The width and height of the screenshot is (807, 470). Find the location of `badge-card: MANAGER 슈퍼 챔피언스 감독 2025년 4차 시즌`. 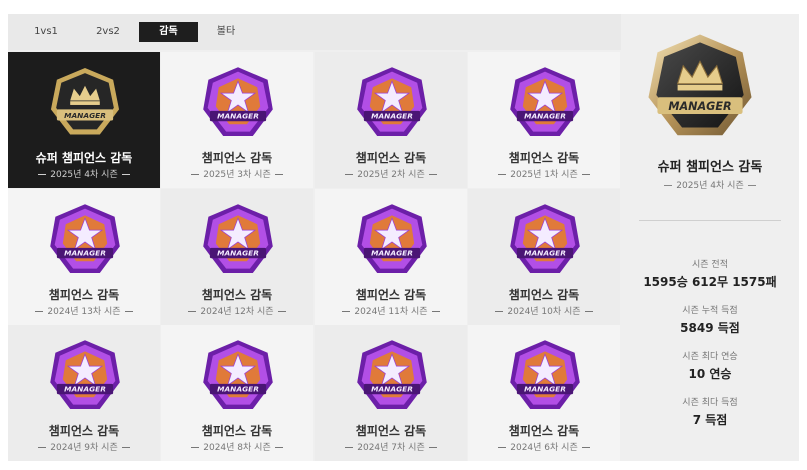

badge-card: MANAGER 슈퍼 챔피언스 감독 2025년 4차 시즌 is located at coordinates (84, 120).